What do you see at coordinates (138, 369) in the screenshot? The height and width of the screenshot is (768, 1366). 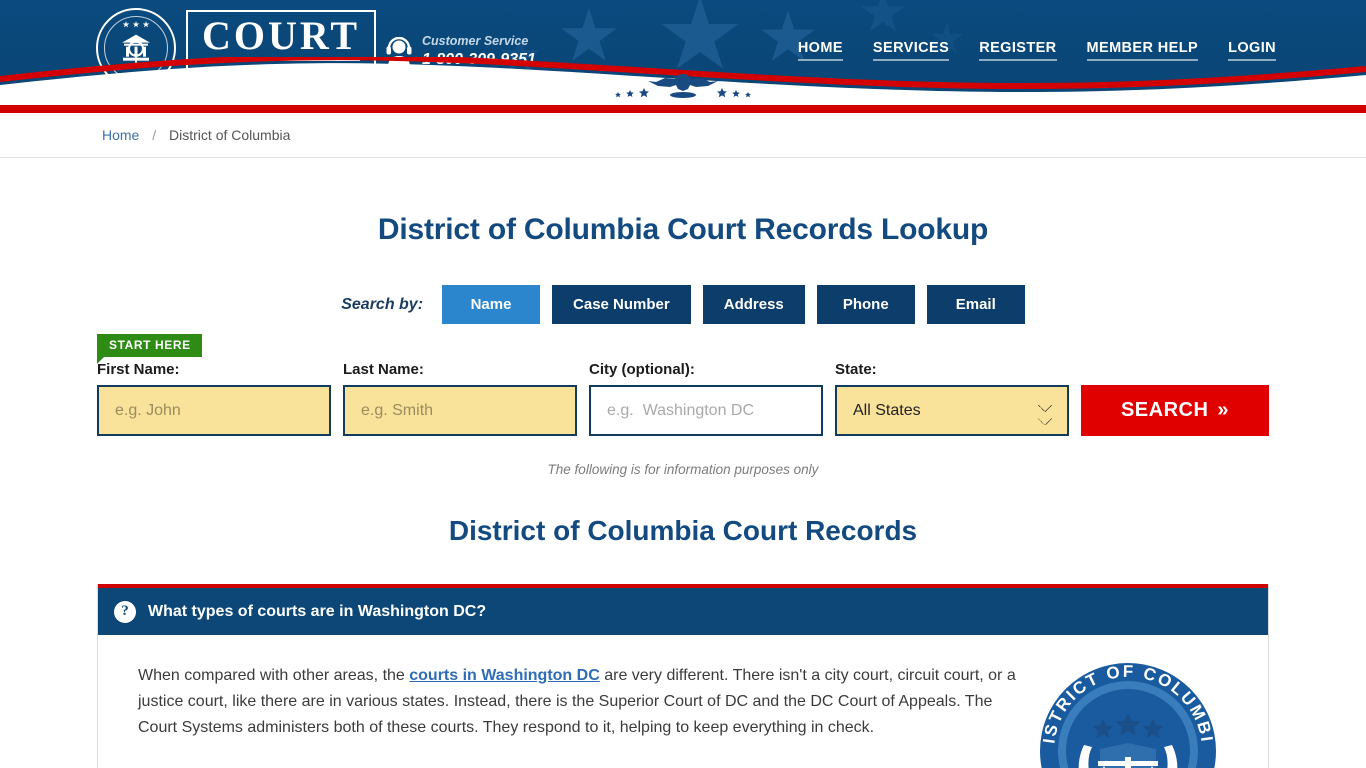 I see `first-name-label: First Name:` at bounding box center [138, 369].